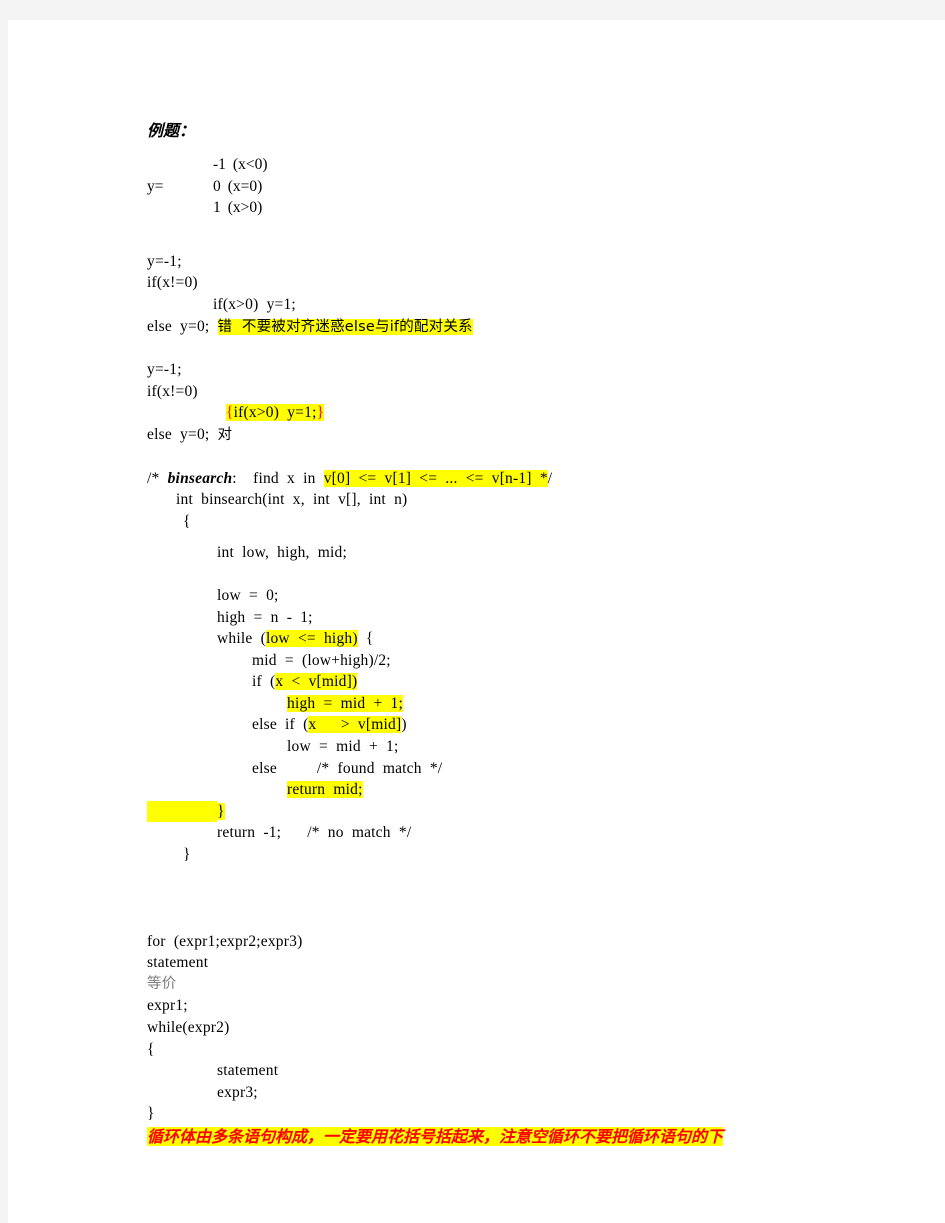 This screenshot has width=945, height=1223. What do you see at coordinates (546, 413) in the screenshot?
I see `code-line: {if(x>0) y=1;}` at bounding box center [546, 413].